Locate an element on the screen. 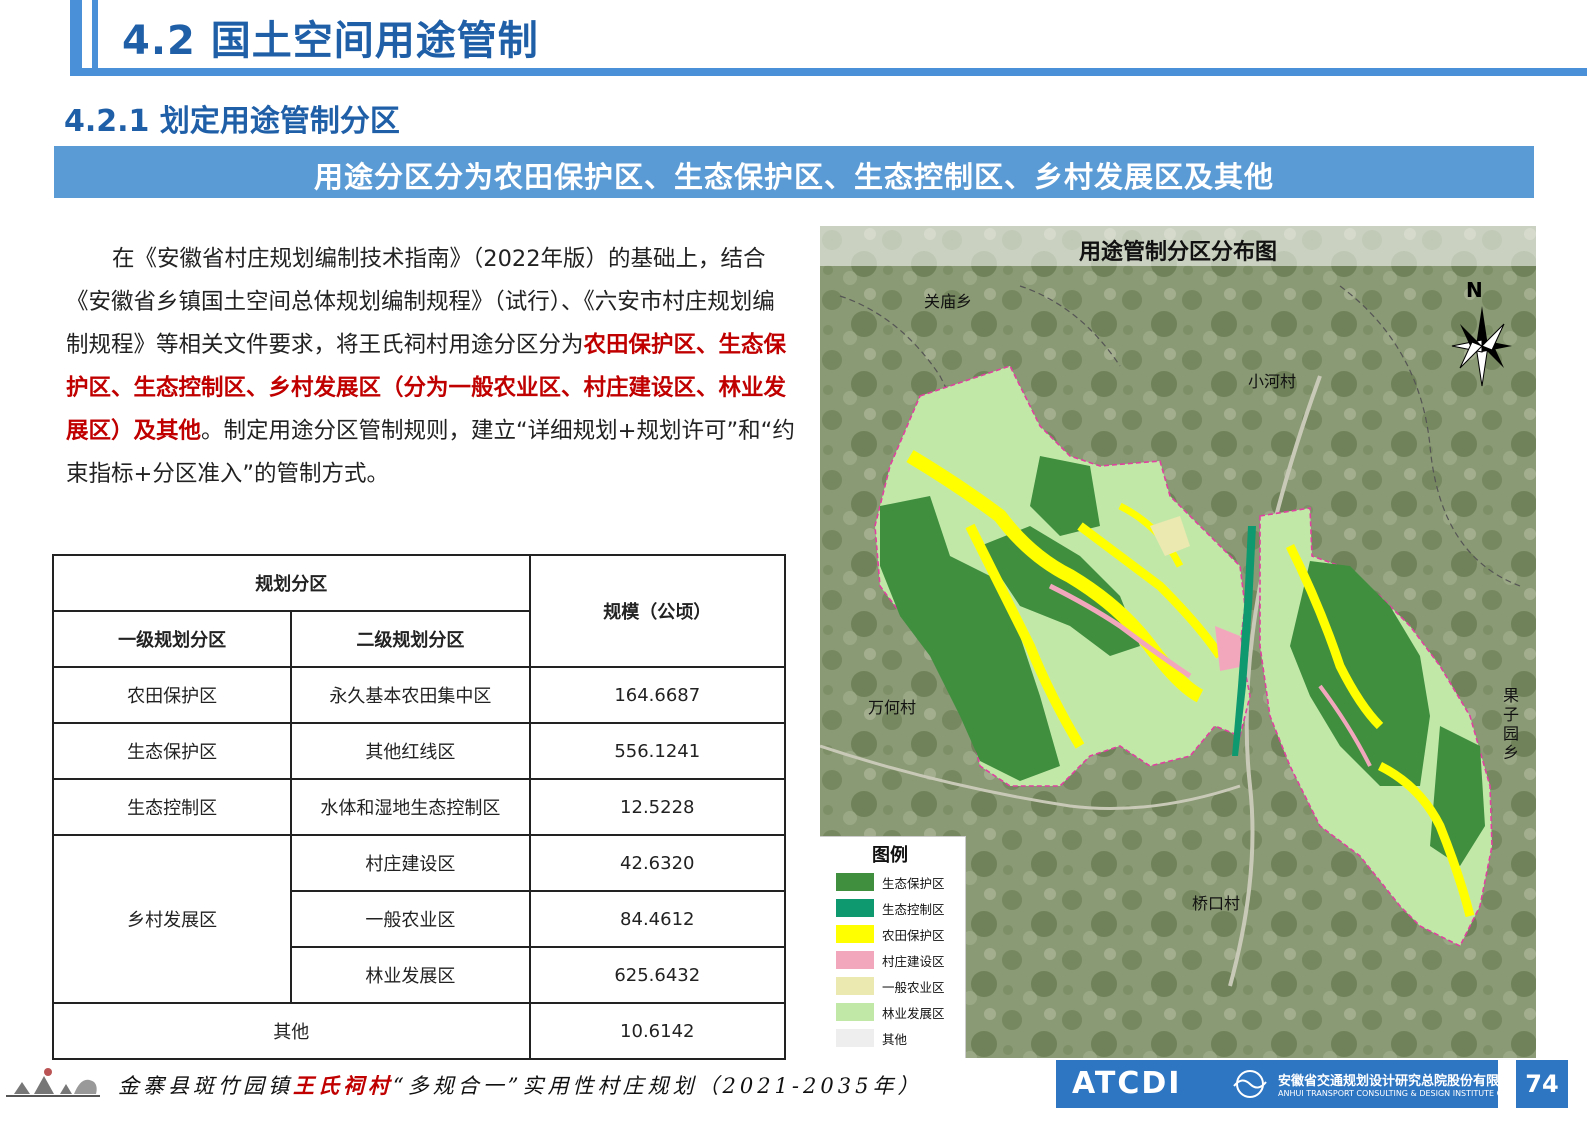 The width and height of the screenshot is (1587, 1122). table-cell-level2: 林业发展区 is located at coordinates (410, 975).